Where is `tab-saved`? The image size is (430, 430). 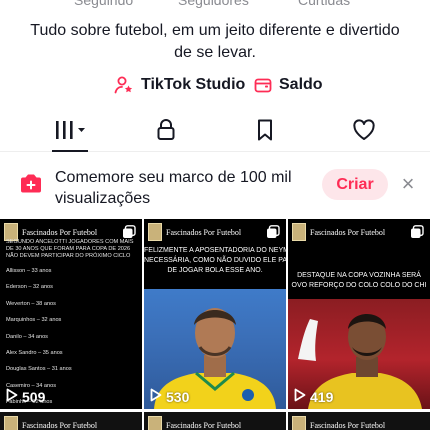
tab-saved is located at coordinates (265, 132).